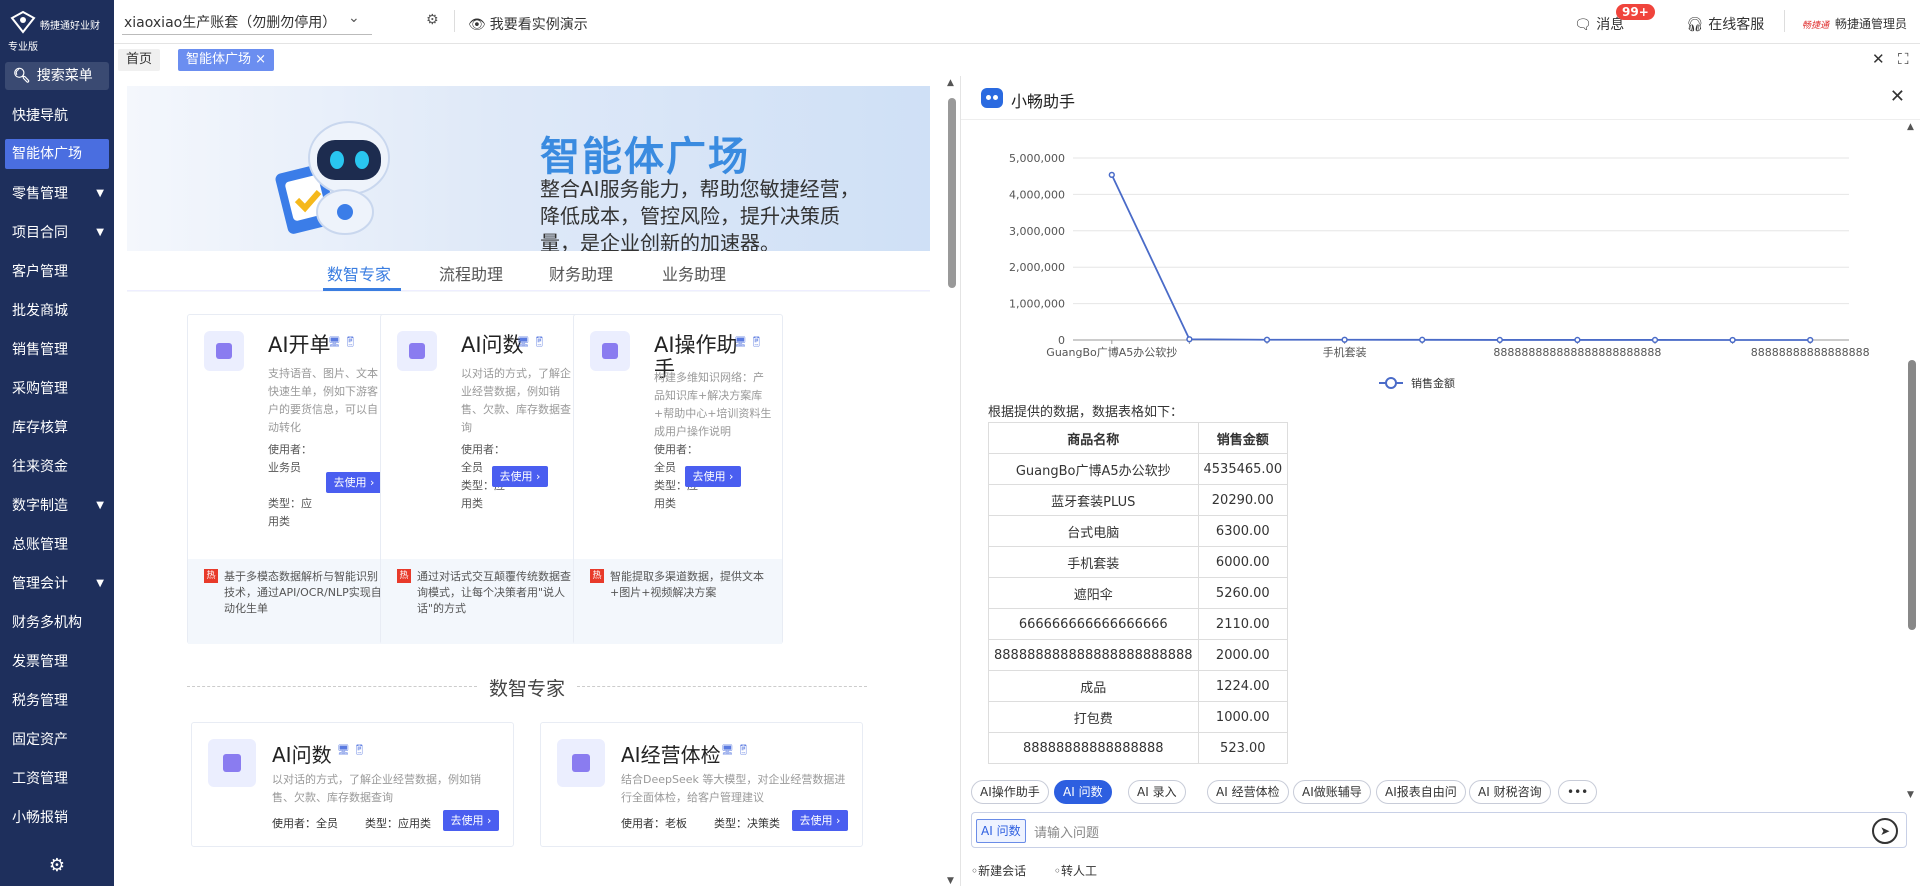 Image resolution: width=1920 pixels, height=886 pixels. I want to click on tab-agent-plaza: 智能体广场 ×, so click(226, 60).